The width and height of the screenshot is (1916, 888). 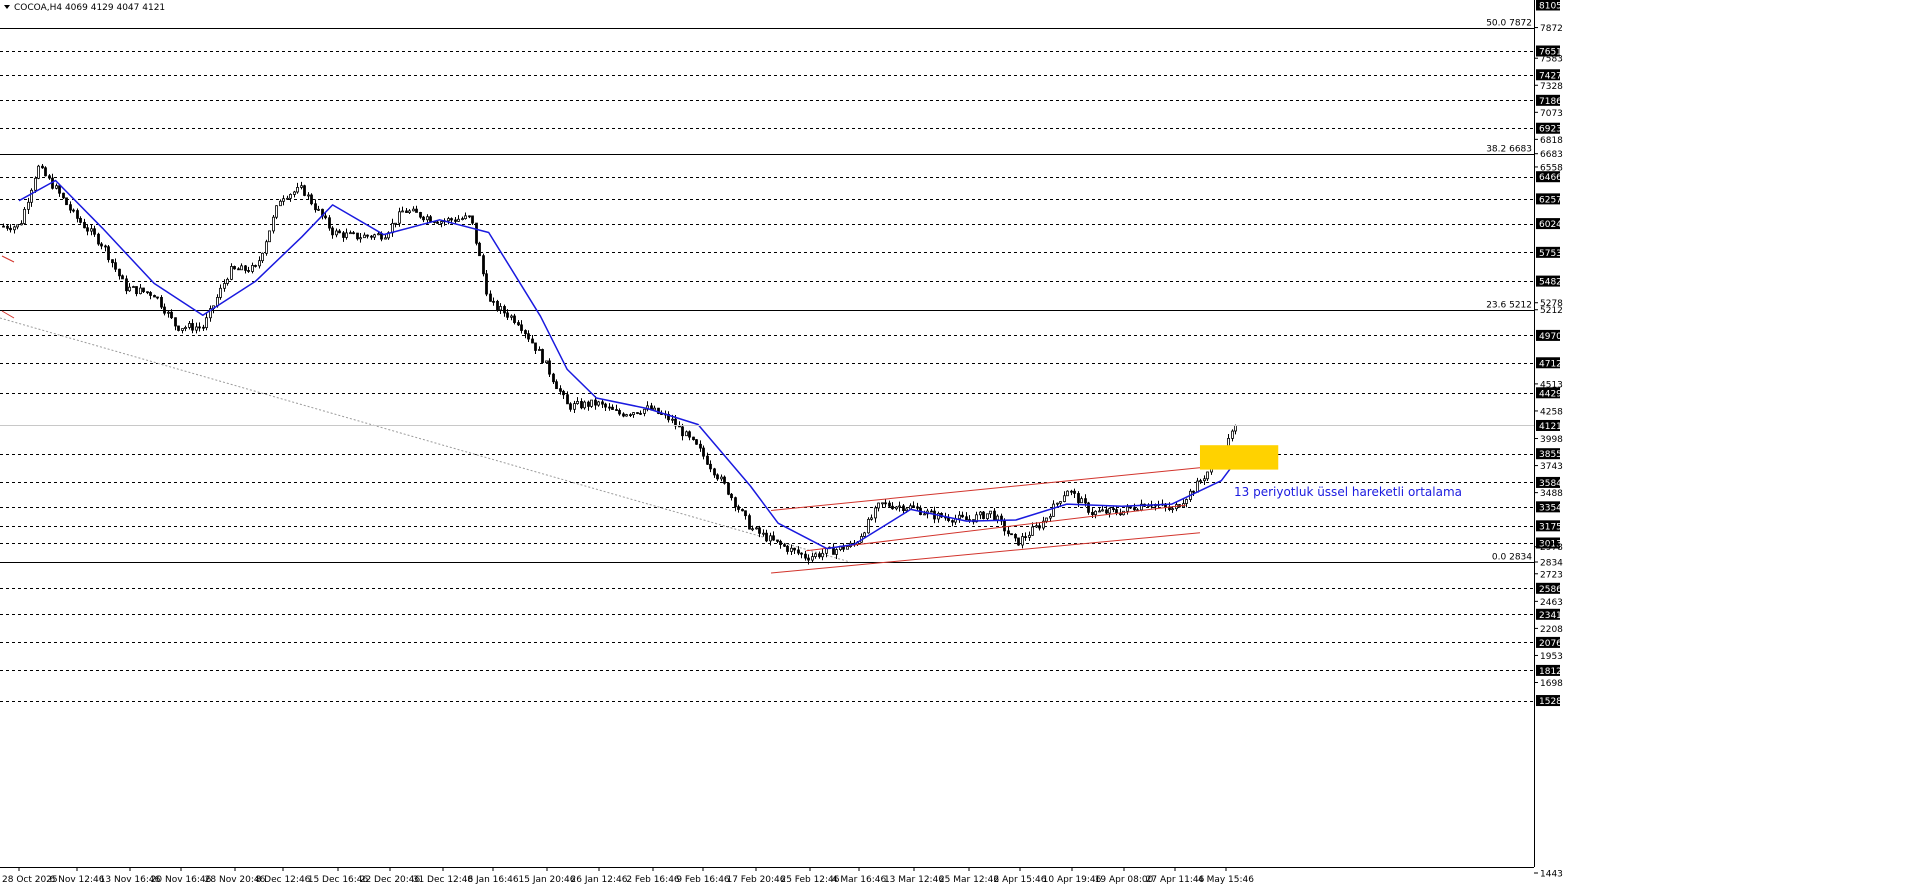 I want to click on resistance-zone-group, so click(x=1239, y=457).